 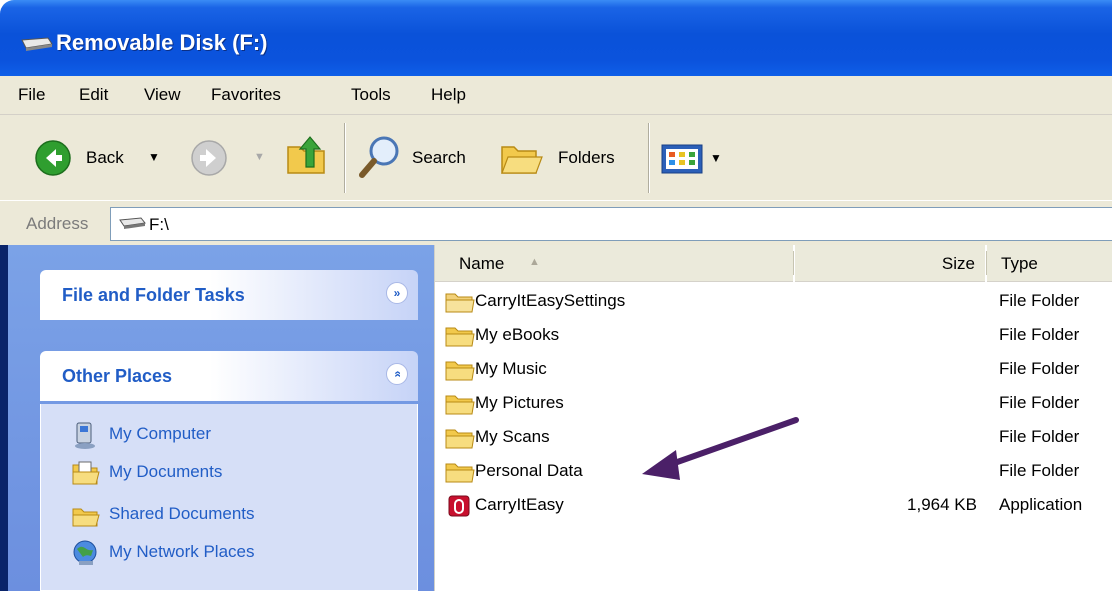 I want to click on file-name: My Music, so click(x=511, y=368).